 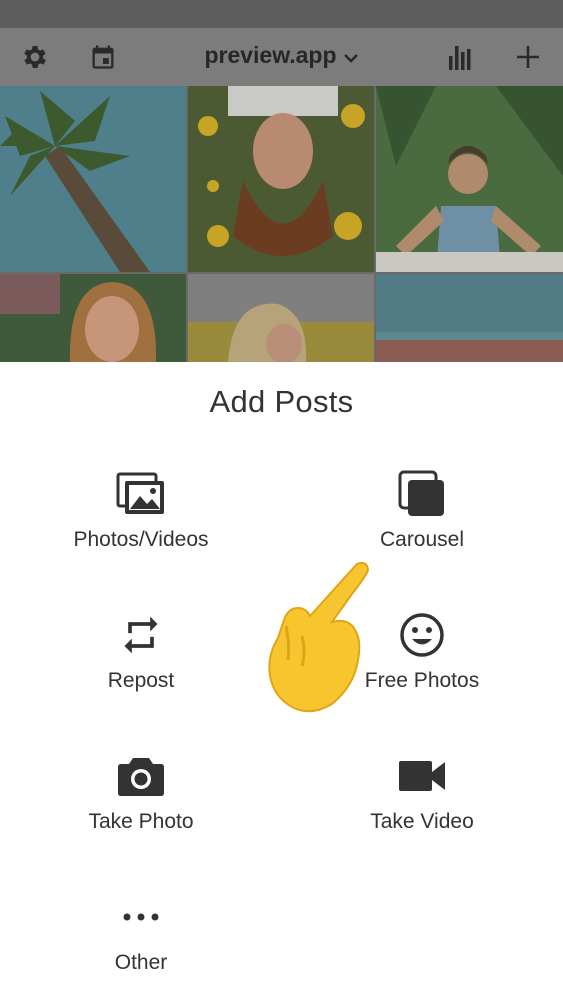 What do you see at coordinates (281, 179) in the screenshot?
I see `girl-flowers-photo` at bounding box center [281, 179].